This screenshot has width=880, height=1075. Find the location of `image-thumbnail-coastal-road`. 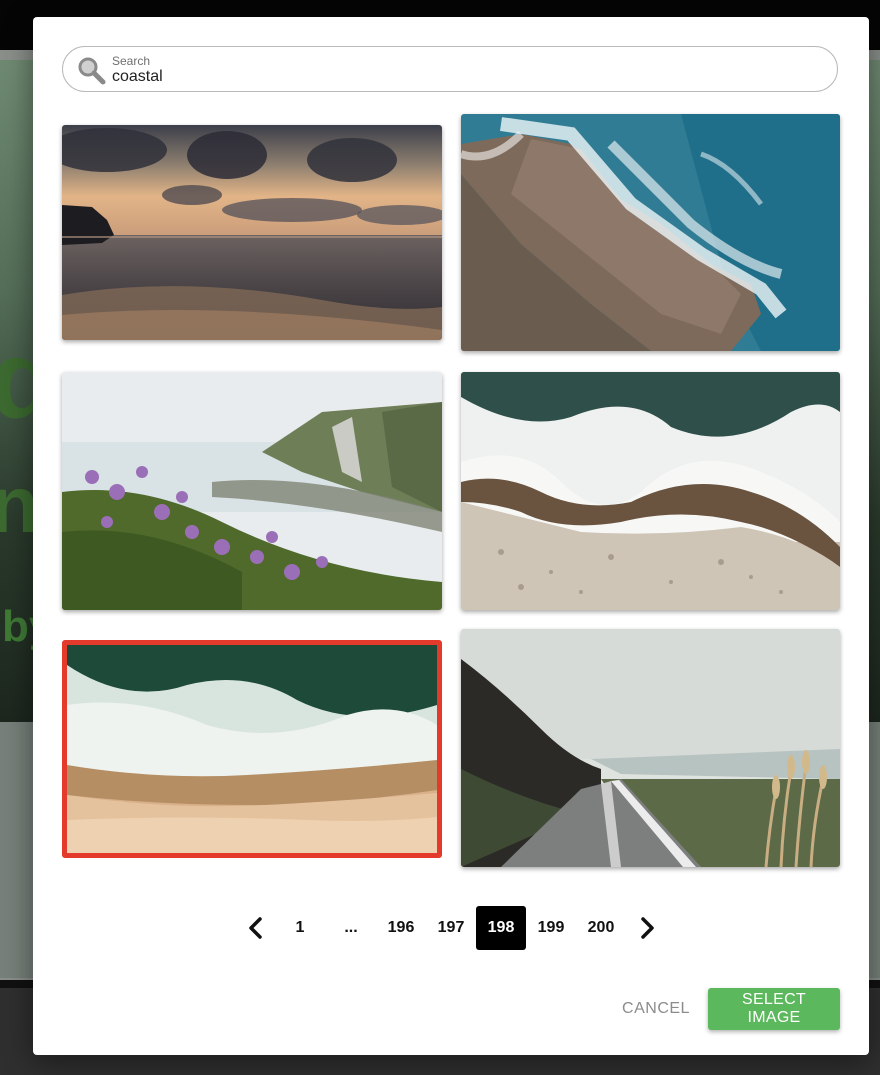

image-thumbnail-coastal-road is located at coordinates (650, 748).